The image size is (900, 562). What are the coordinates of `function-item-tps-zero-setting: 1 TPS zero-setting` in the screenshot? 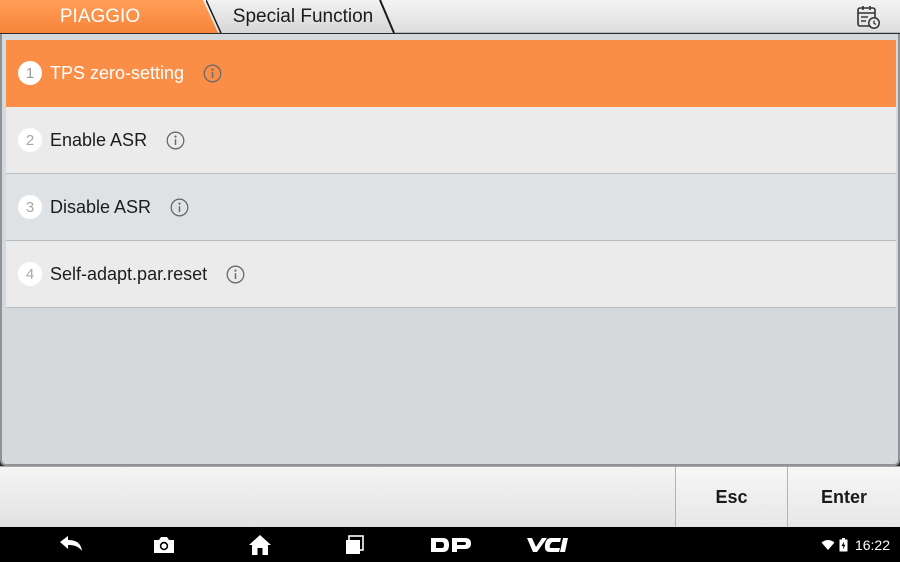 It's located at (451, 73).